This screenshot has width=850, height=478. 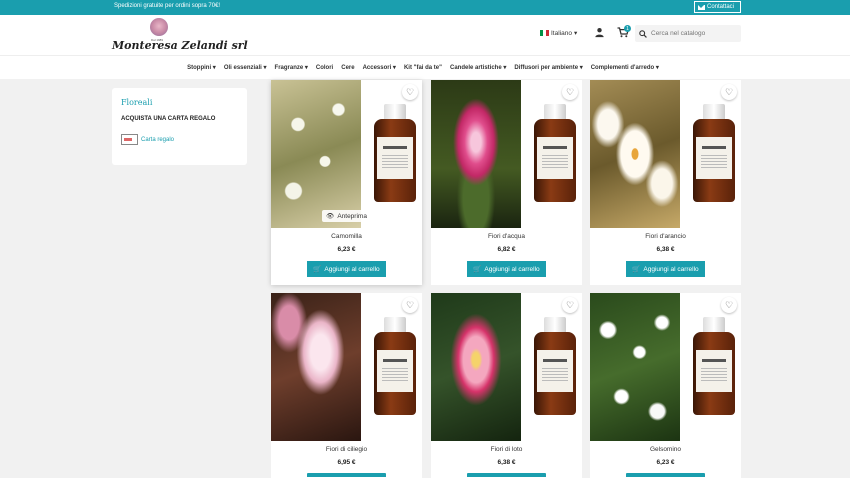 What do you see at coordinates (506, 449) in the screenshot?
I see `product-name: Fiori di loto` at bounding box center [506, 449].